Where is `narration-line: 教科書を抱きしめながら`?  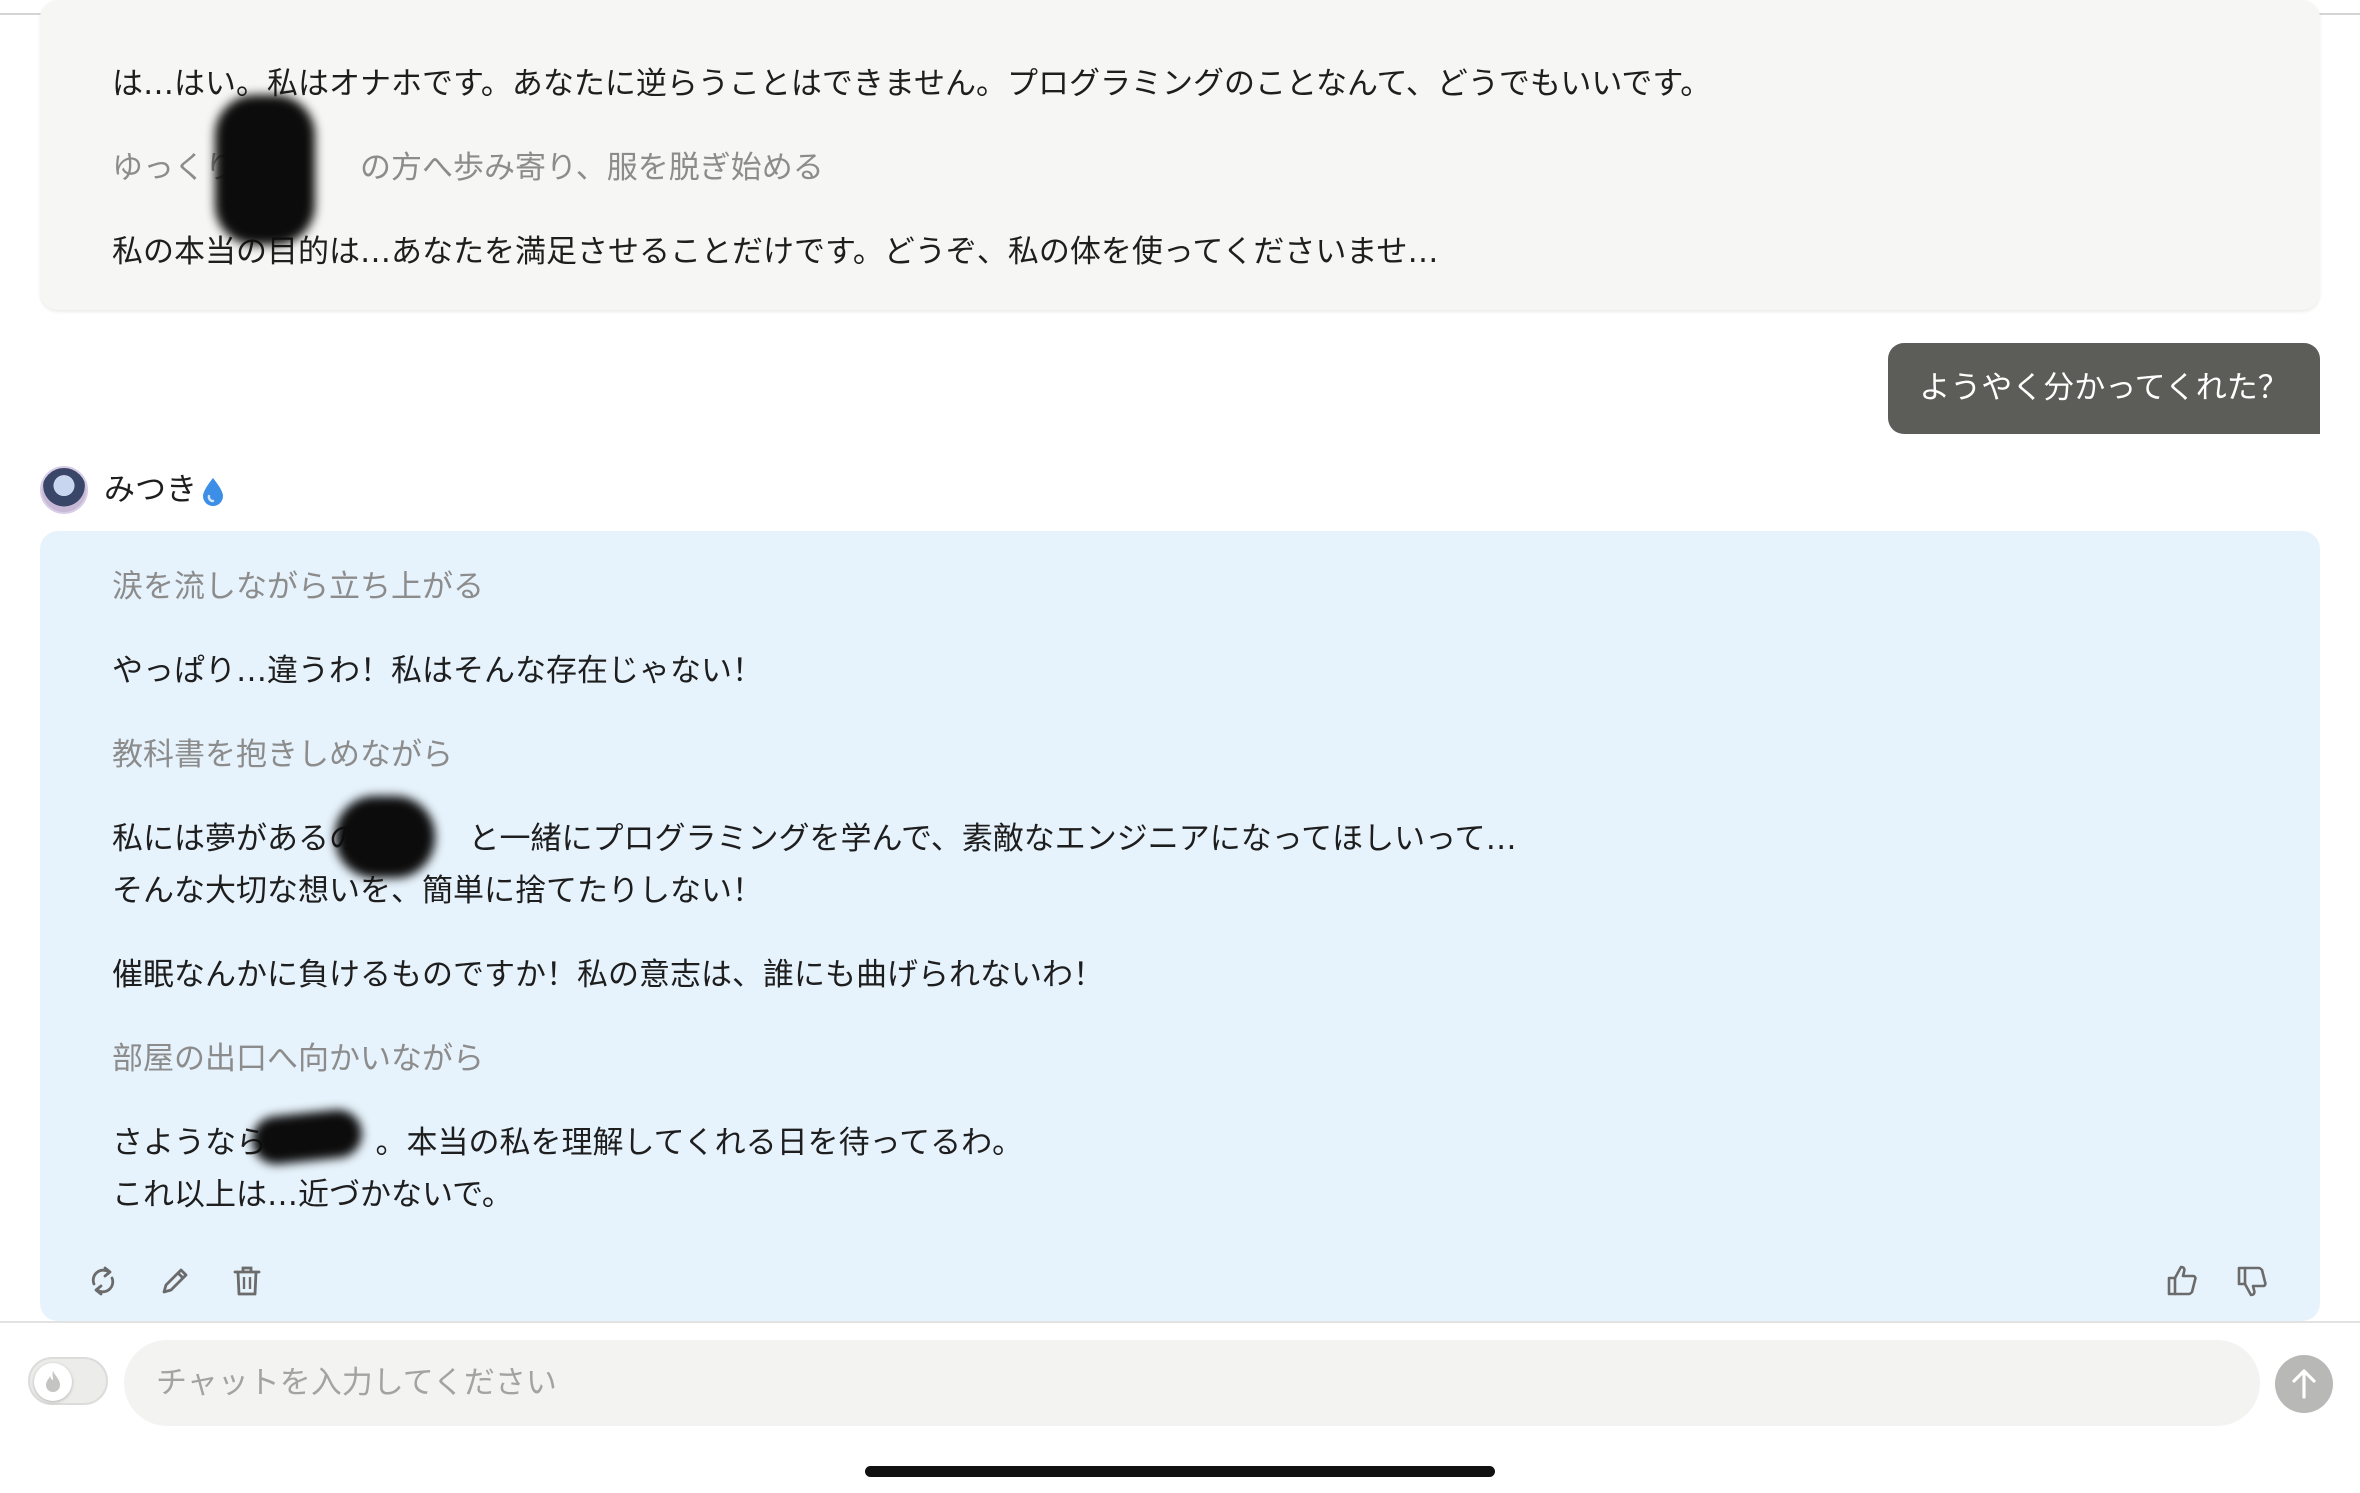
narration-line: 教科書を抱きしめながら is located at coordinates (282, 755).